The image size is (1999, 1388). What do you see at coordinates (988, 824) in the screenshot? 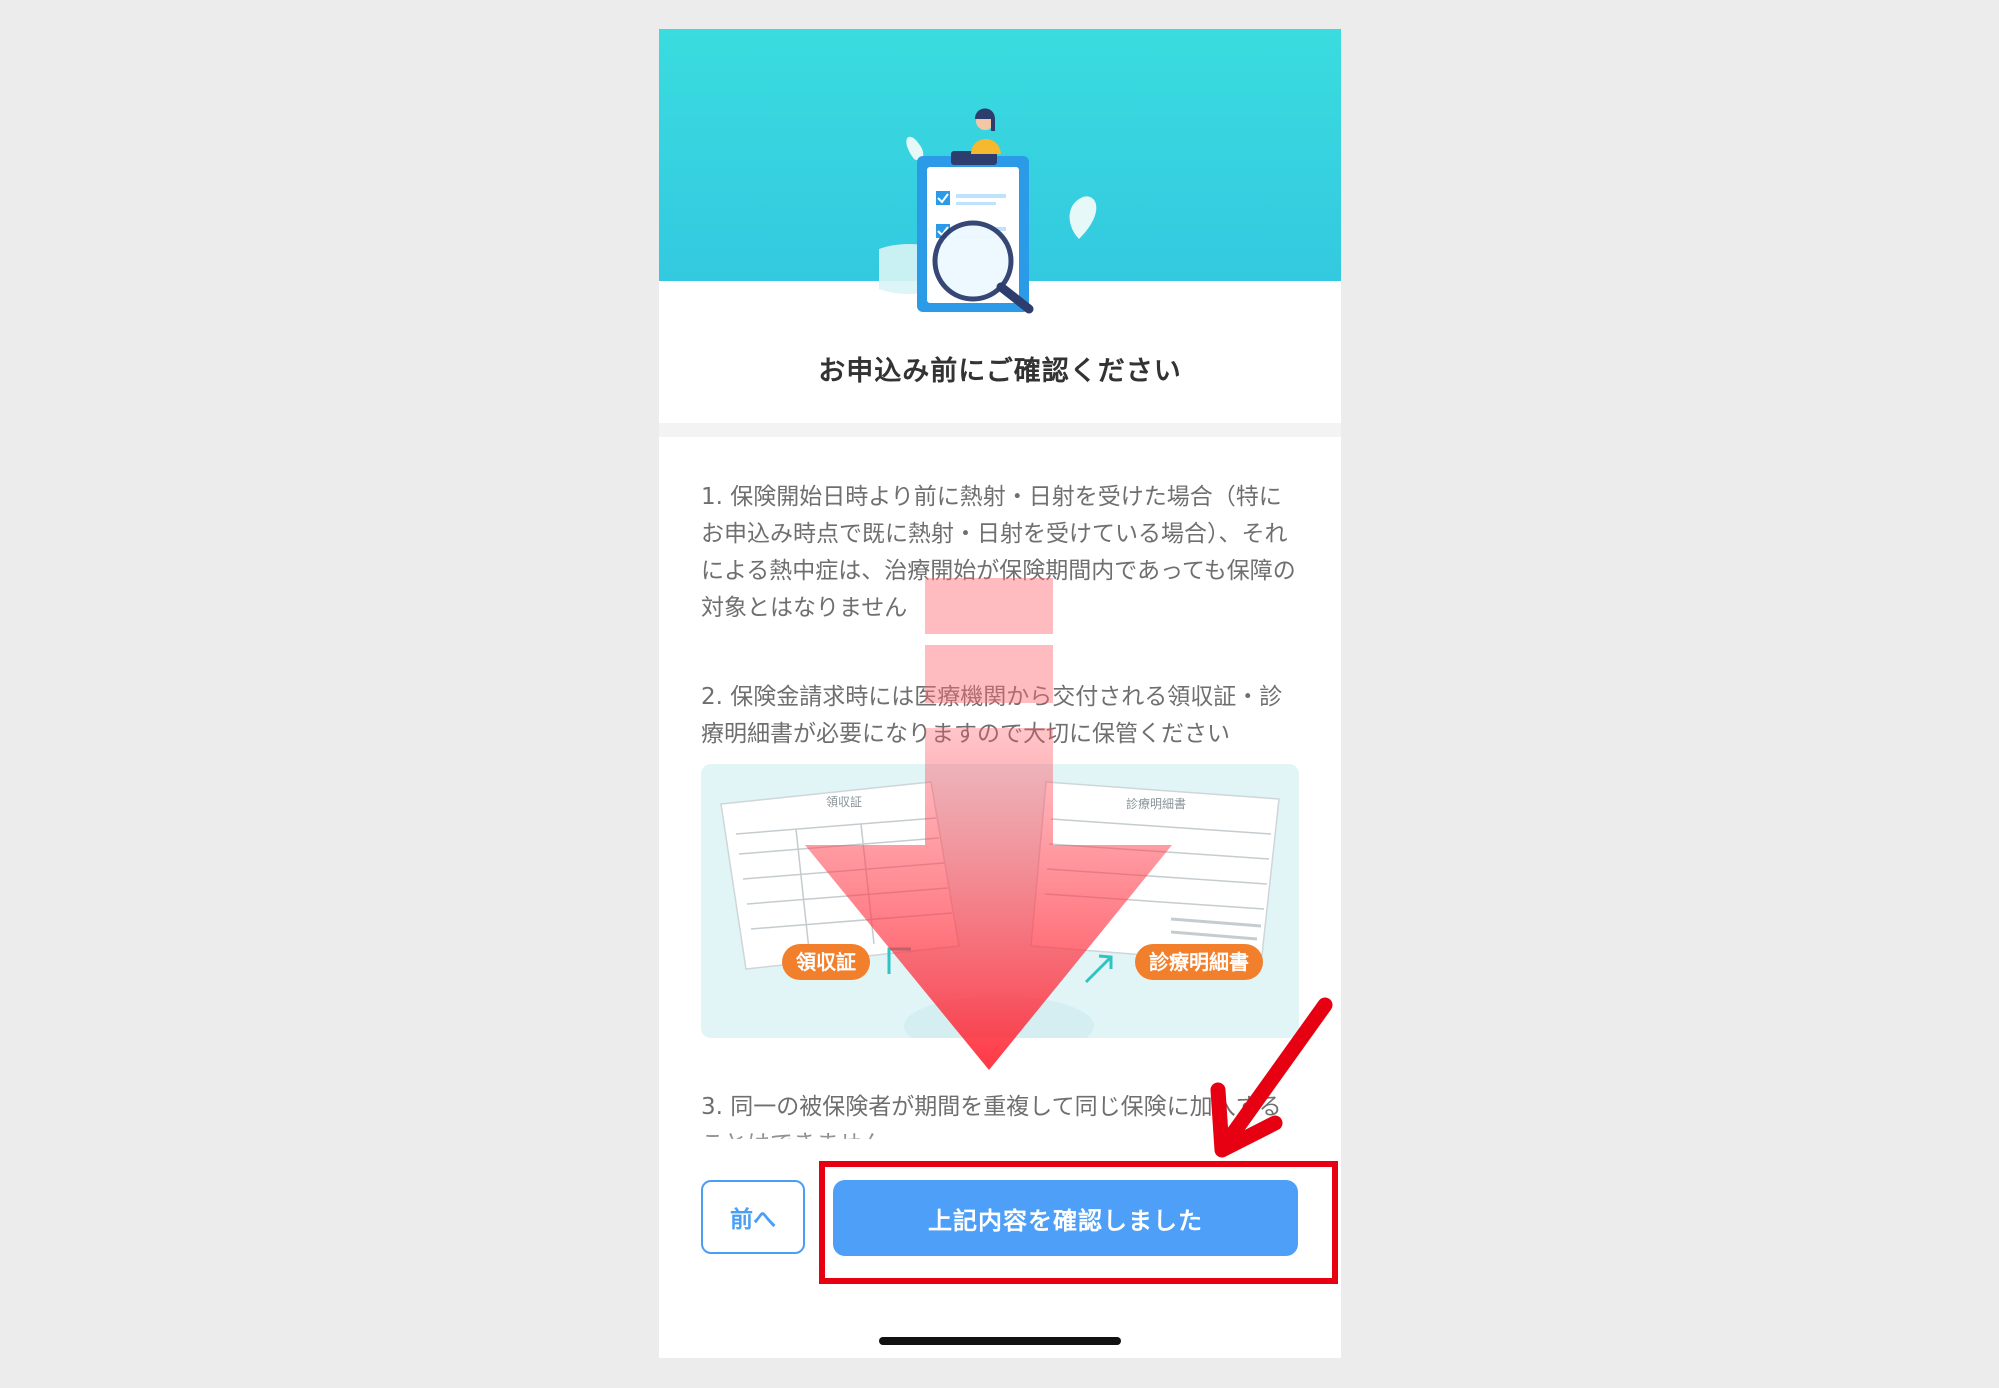
I see `arrow-down-icon` at bounding box center [988, 824].